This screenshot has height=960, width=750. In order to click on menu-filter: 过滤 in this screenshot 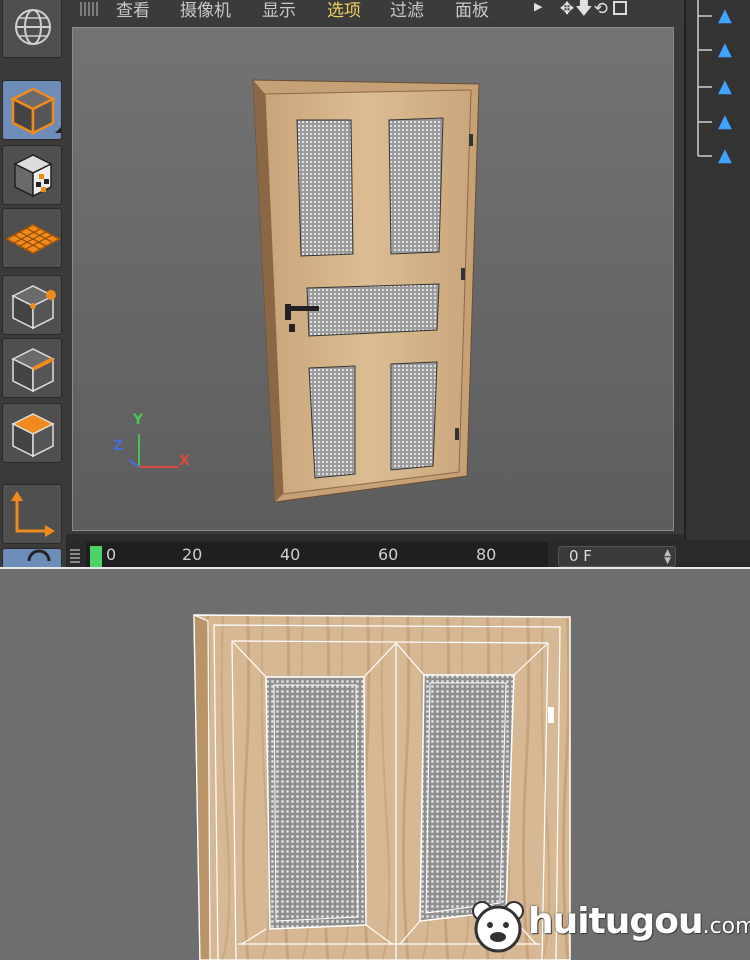, I will do `click(407, 10)`.